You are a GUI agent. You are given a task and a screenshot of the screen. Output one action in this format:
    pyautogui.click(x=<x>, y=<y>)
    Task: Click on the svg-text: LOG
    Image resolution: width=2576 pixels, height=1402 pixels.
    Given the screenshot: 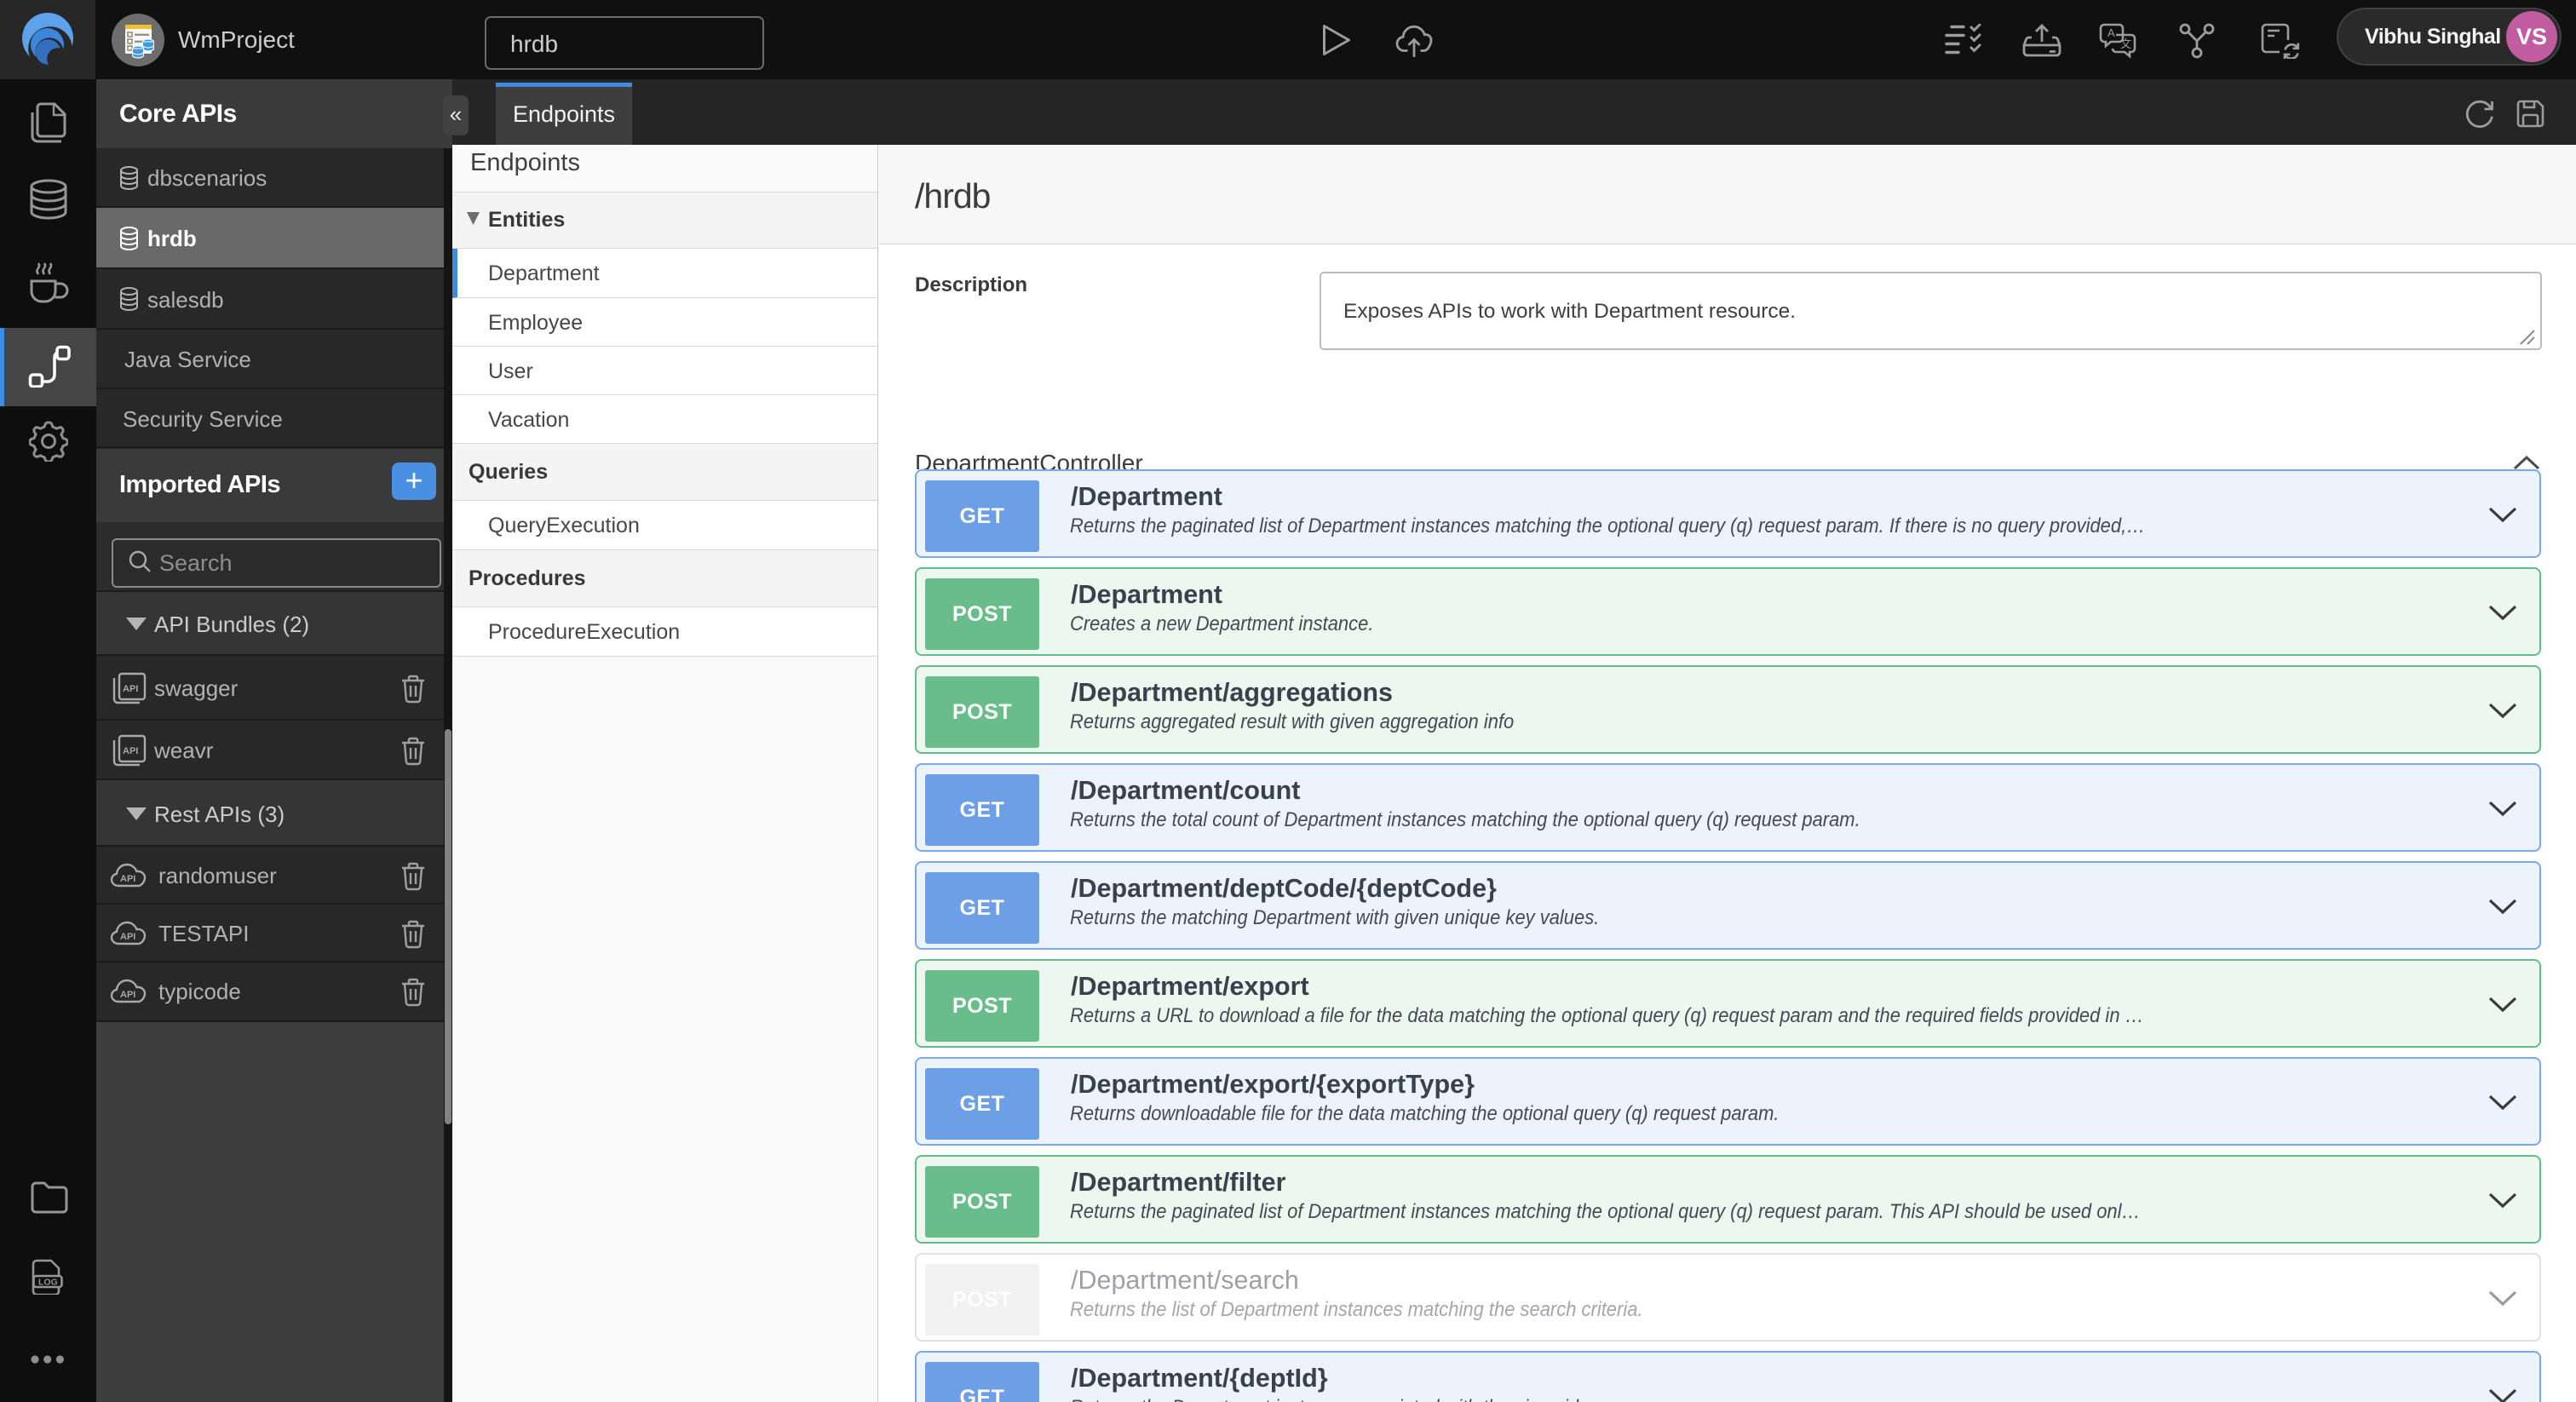 What is the action you would take?
    pyautogui.click(x=48, y=1283)
    